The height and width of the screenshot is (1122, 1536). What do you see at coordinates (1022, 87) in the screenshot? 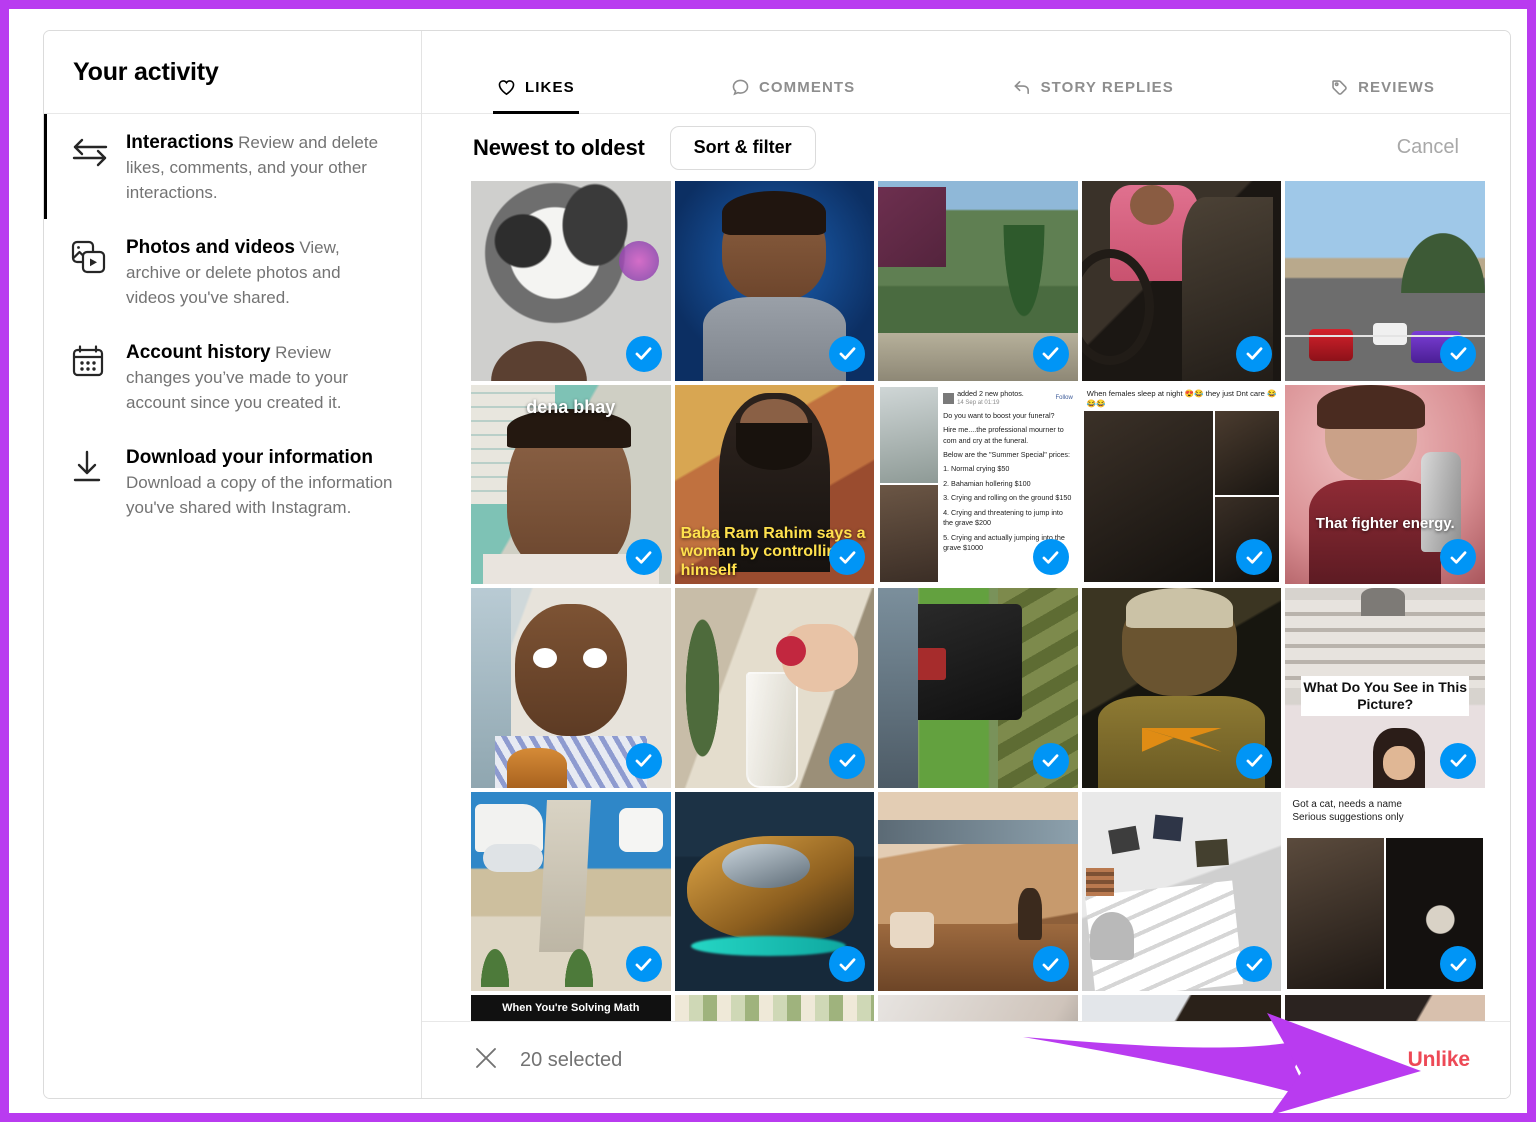
I see `reply-arrow-icon` at bounding box center [1022, 87].